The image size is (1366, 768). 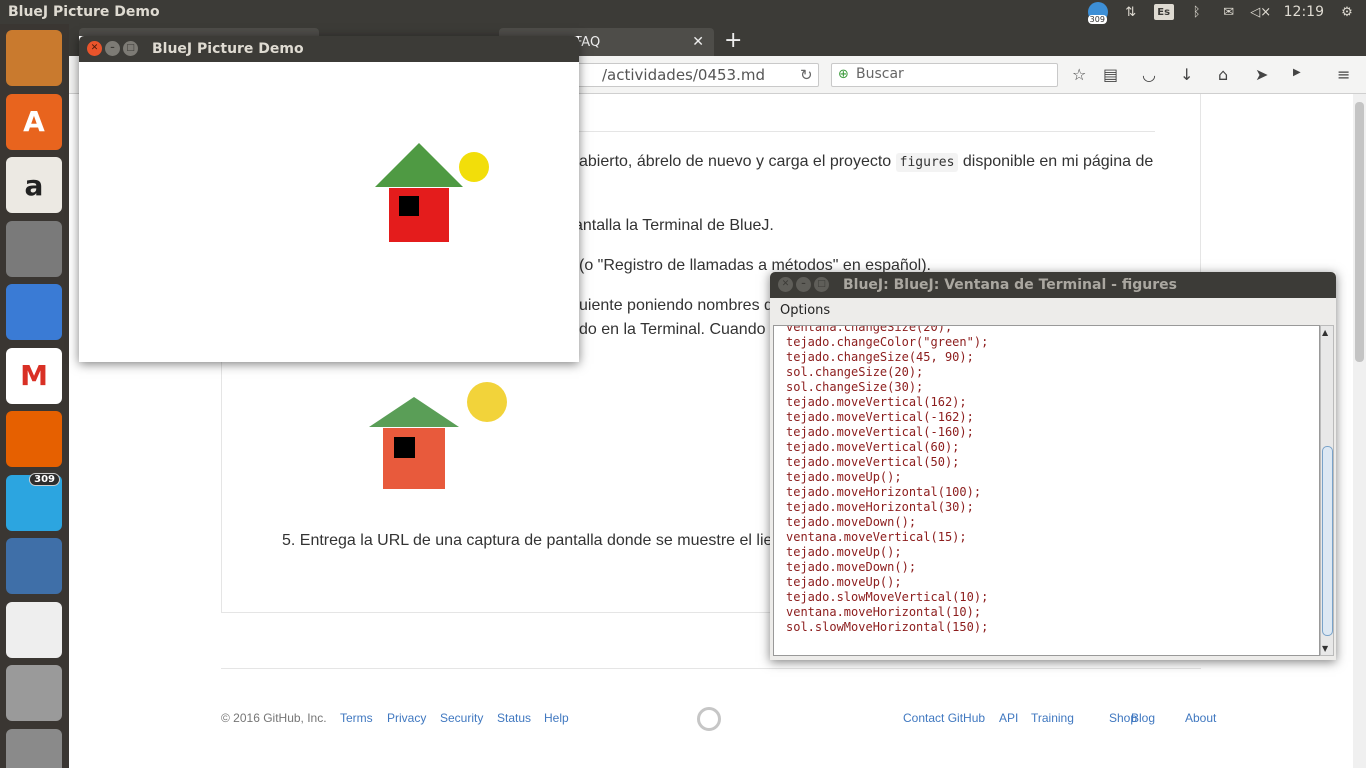 I want to click on footer-link-blog: Blog, so click(x=1143, y=718).